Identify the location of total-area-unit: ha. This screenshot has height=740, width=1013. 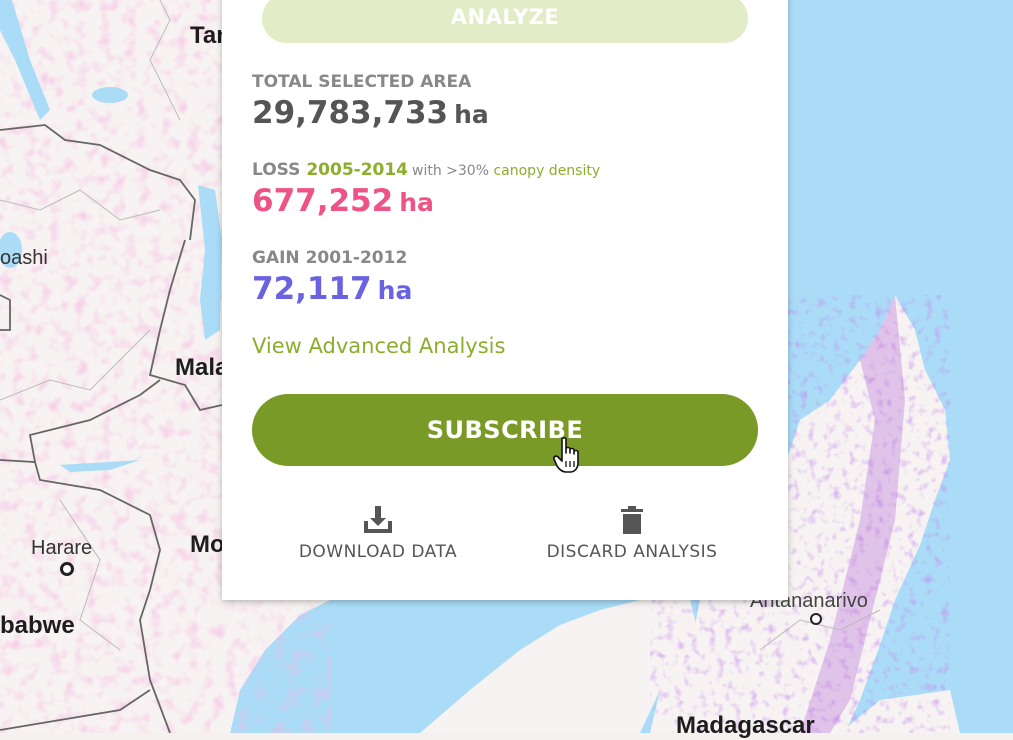
(471, 114).